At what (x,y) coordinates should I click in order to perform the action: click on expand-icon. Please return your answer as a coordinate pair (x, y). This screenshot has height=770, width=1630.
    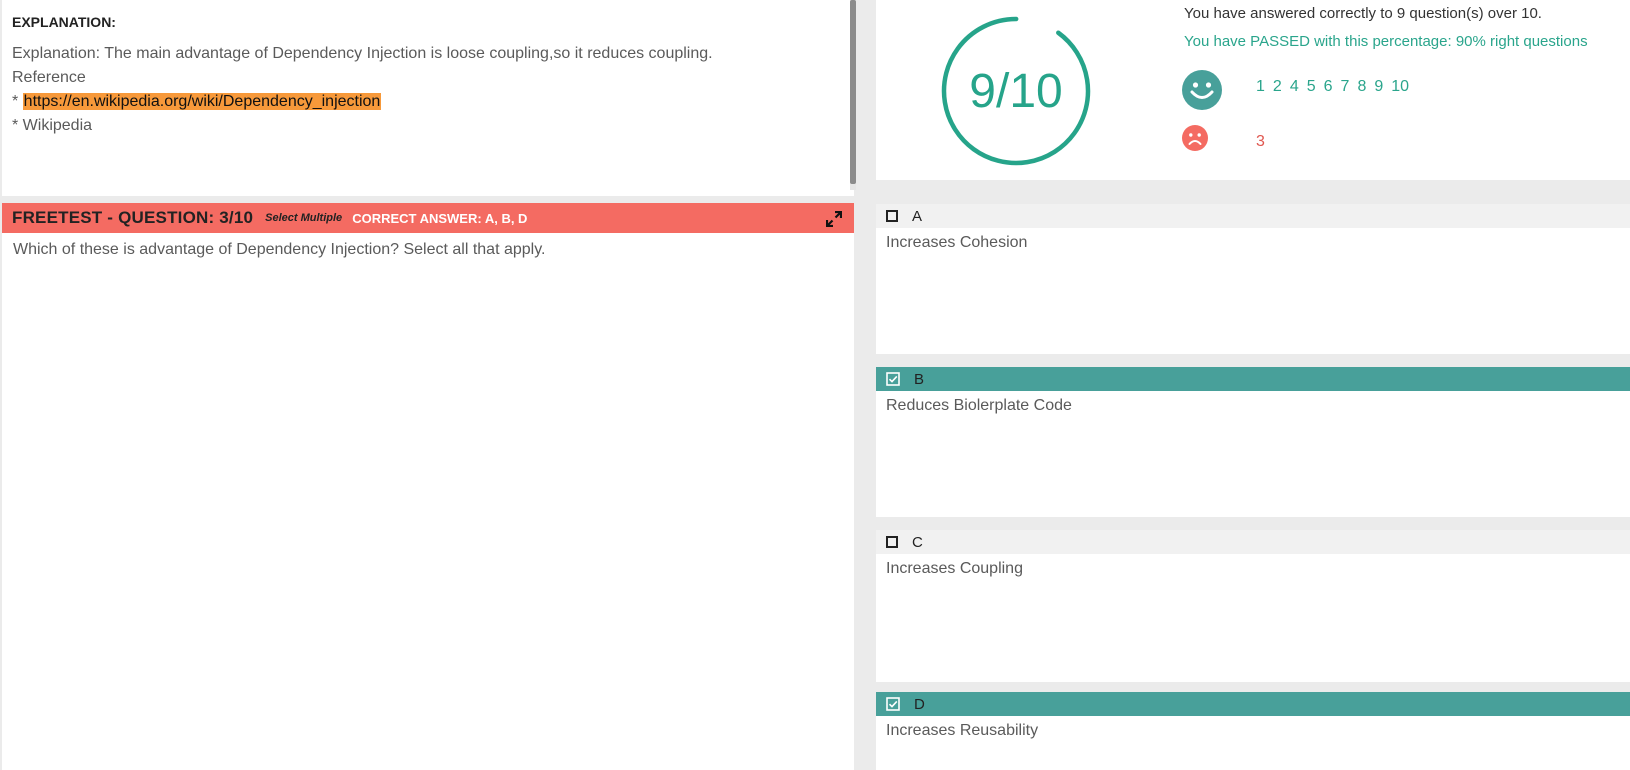
    Looking at the image, I should click on (834, 219).